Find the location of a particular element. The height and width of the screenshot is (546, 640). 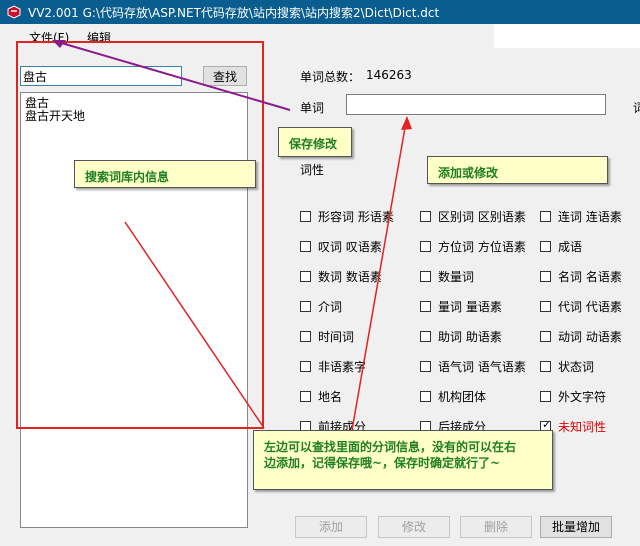

note-text-line2: 边添加，记得保存哦~，保存时确定就行了~ is located at coordinates (382, 463).